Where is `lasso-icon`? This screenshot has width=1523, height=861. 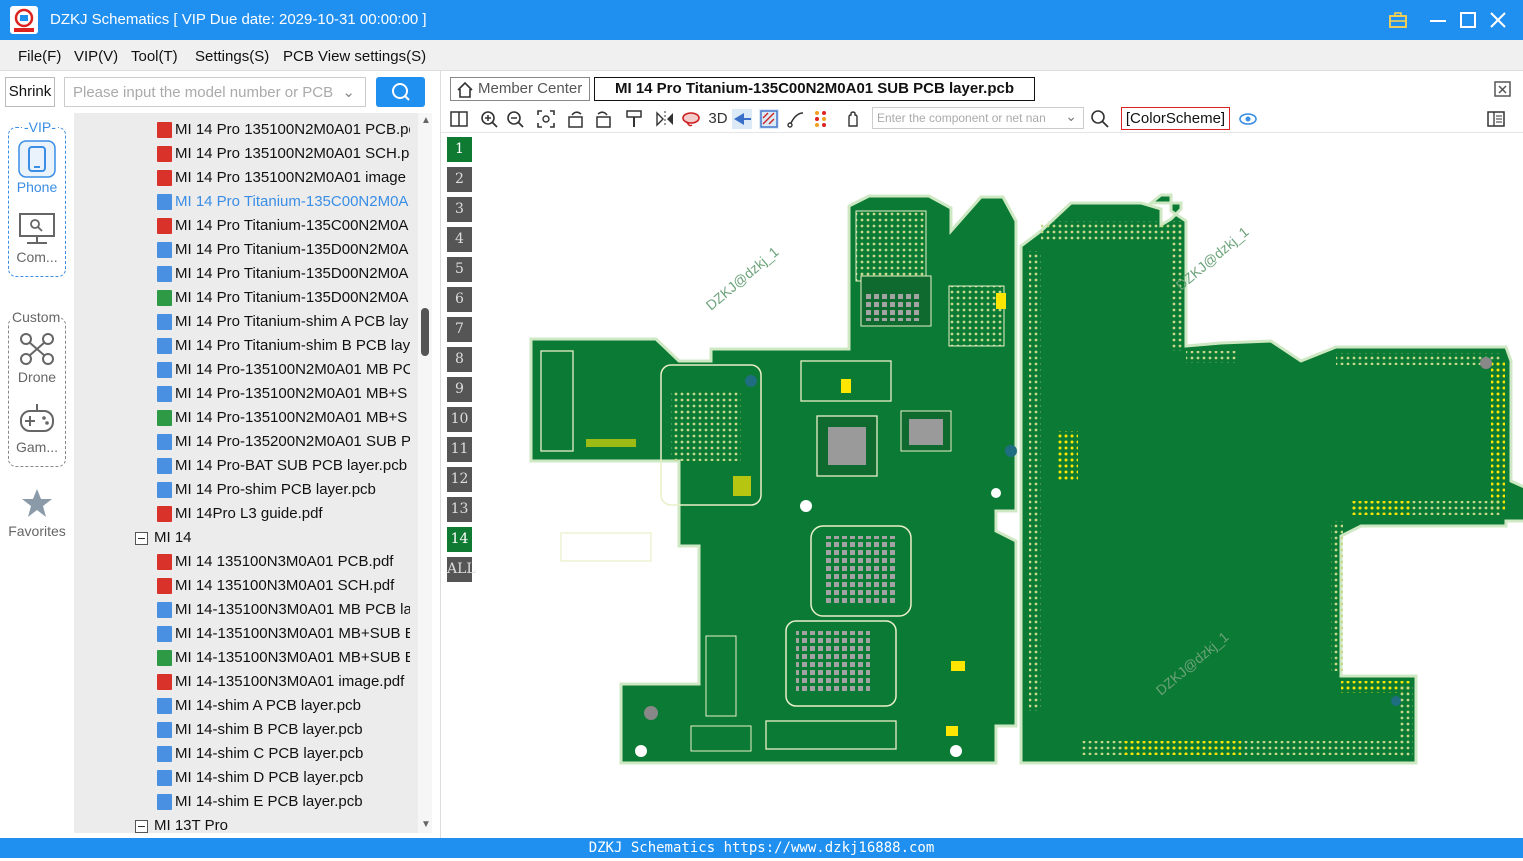
lasso-icon is located at coordinates (691, 119).